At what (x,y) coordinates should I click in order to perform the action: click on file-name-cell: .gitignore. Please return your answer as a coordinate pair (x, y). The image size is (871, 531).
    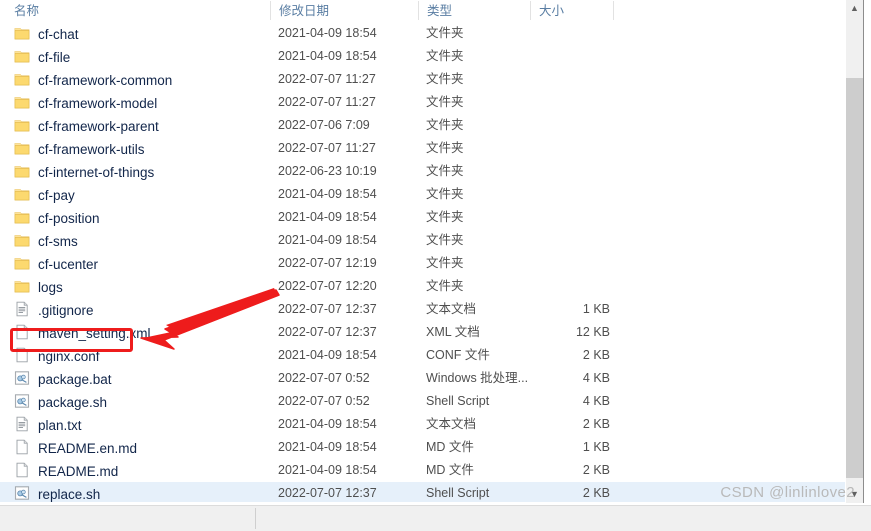
    Looking at the image, I should click on (54, 309).